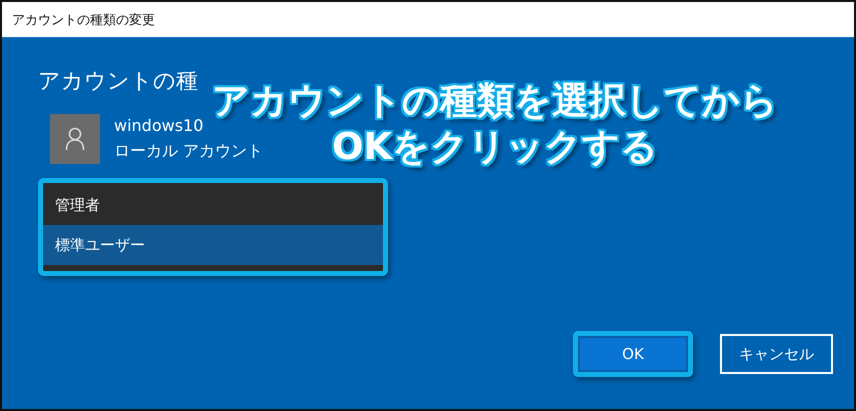 The height and width of the screenshot is (411, 856). What do you see at coordinates (75, 139) in the screenshot?
I see `user-icon` at bounding box center [75, 139].